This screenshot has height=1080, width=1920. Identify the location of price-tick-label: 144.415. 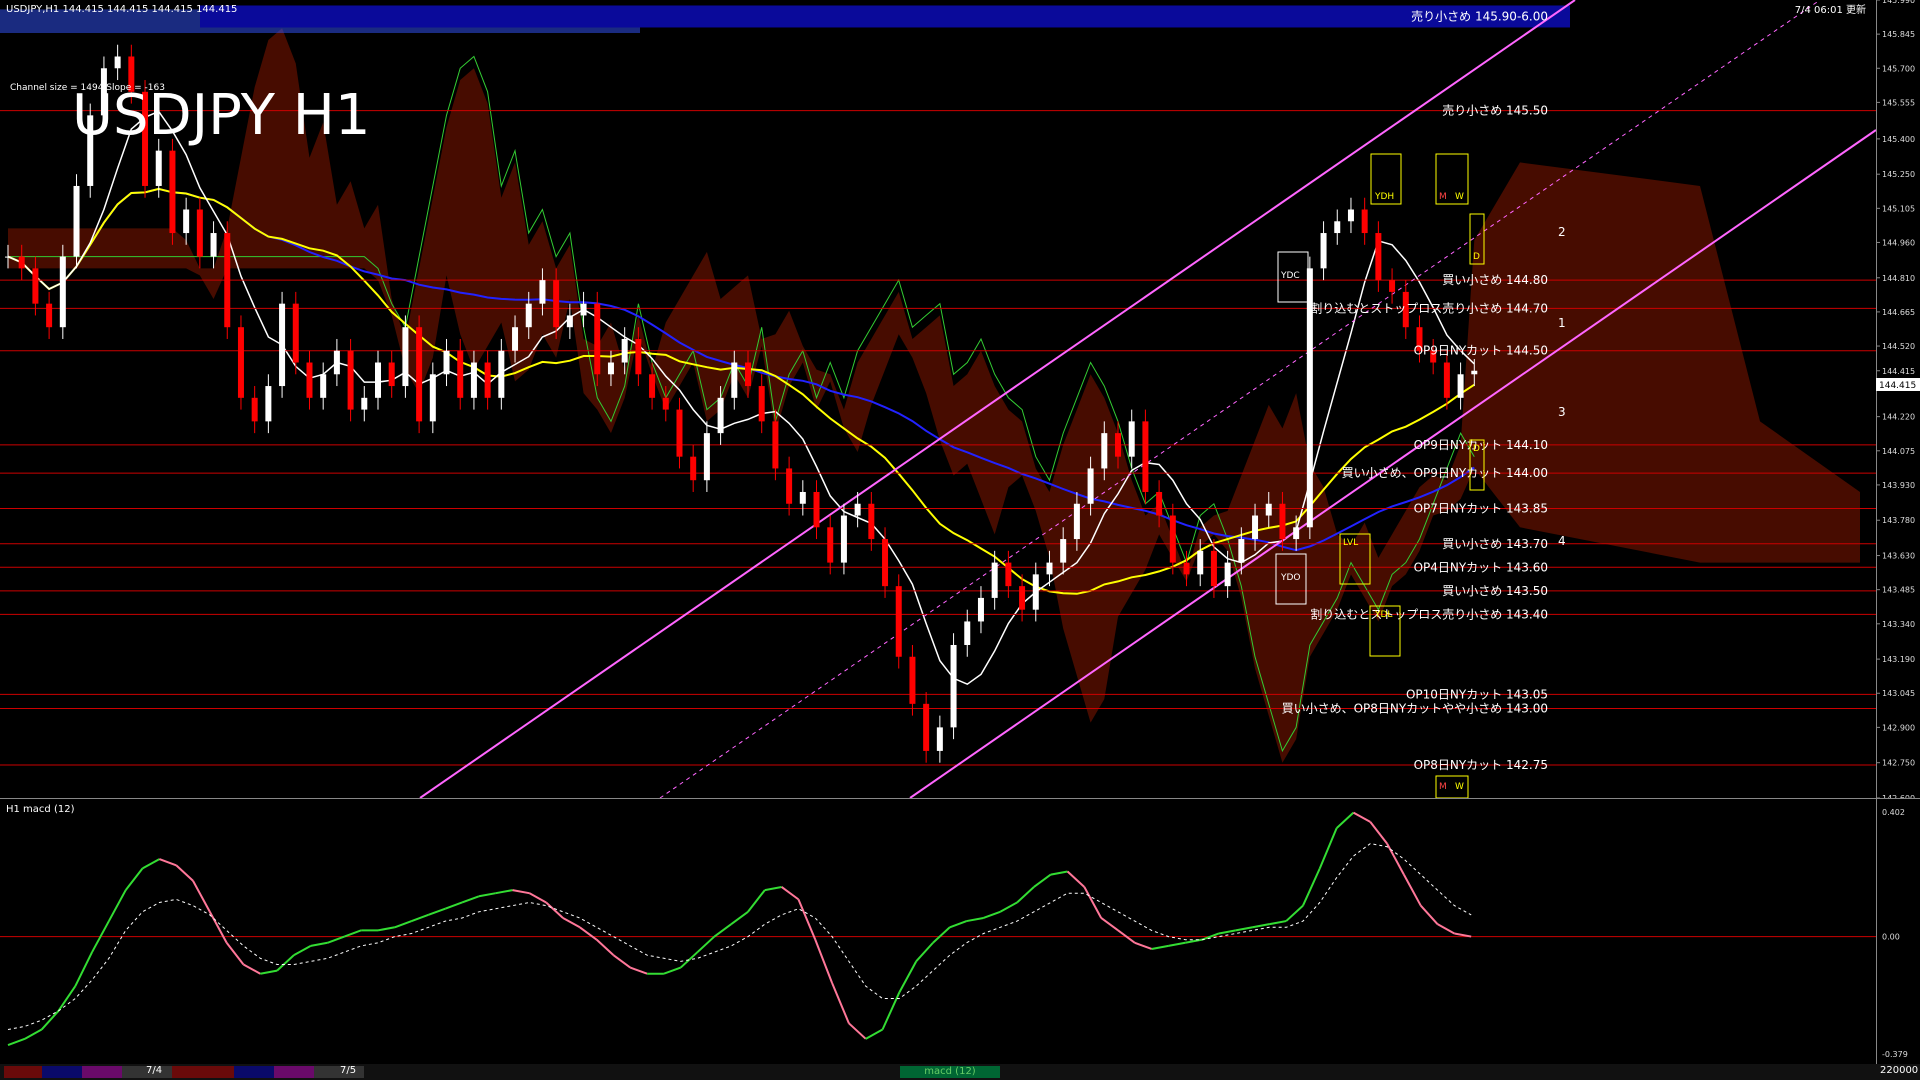
(1898, 371).